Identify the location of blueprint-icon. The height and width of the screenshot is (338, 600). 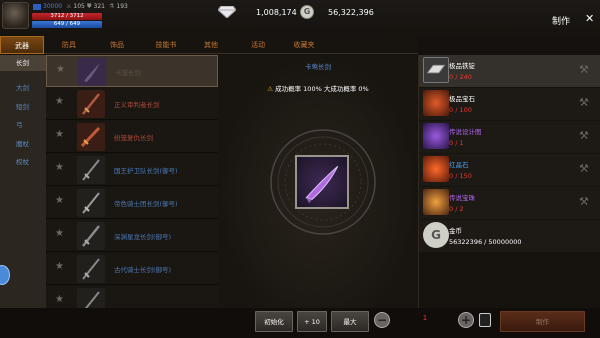
(436, 136).